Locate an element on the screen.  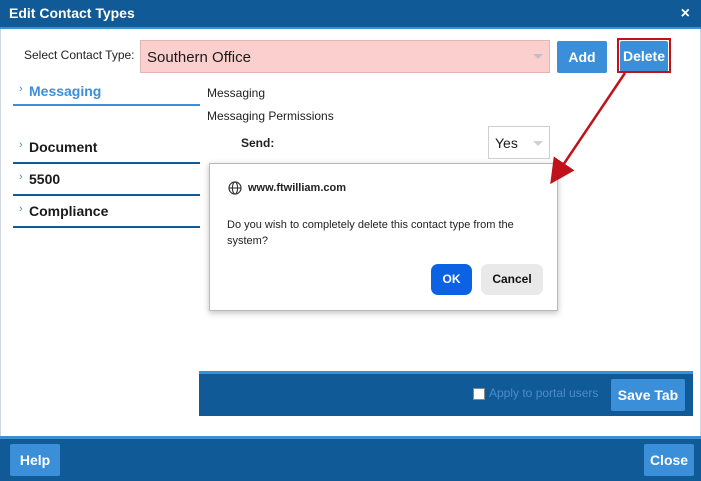
annotation-arrow is located at coordinates (588, 128).